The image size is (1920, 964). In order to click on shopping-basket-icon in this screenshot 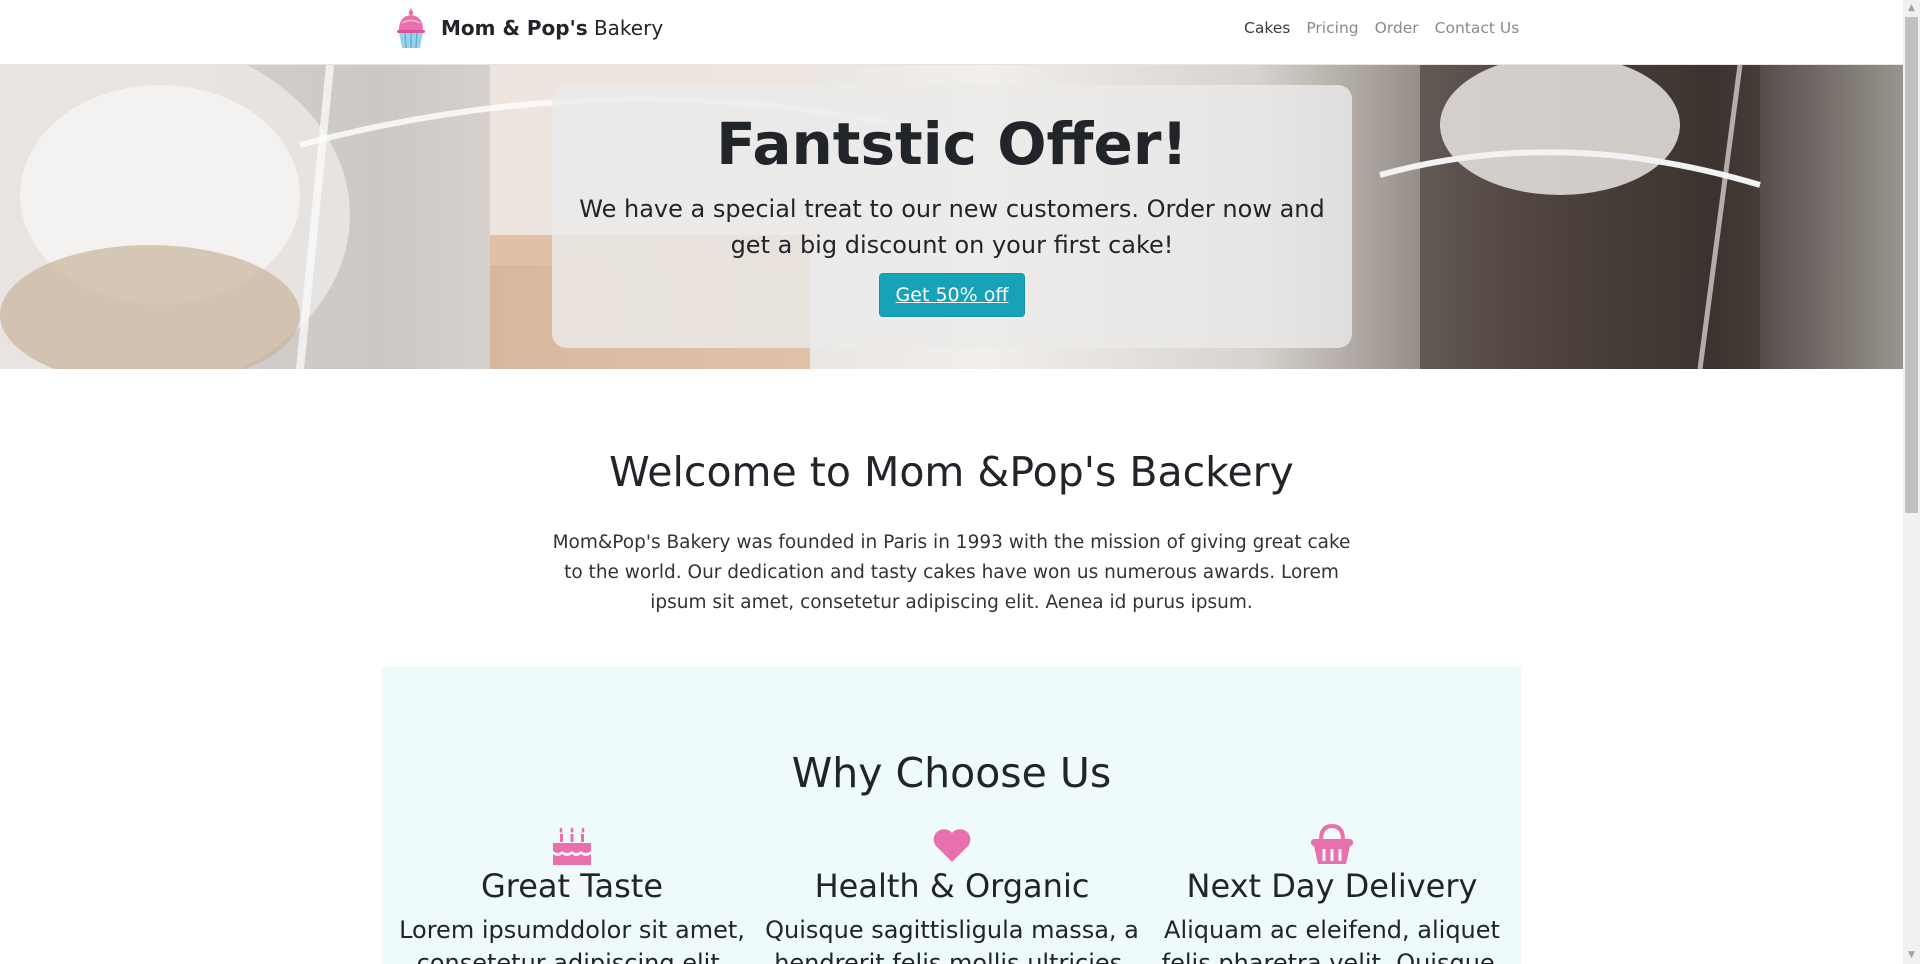, I will do `click(1332, 844)`.